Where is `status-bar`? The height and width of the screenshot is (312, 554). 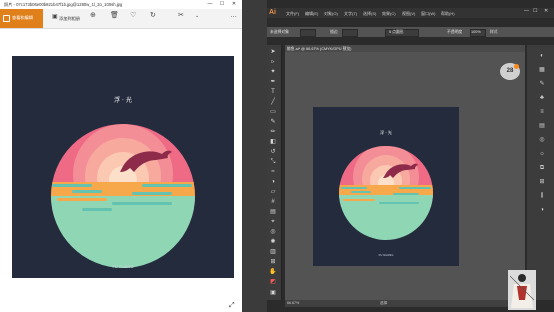
status-bar is located at coordinates (405, 303).